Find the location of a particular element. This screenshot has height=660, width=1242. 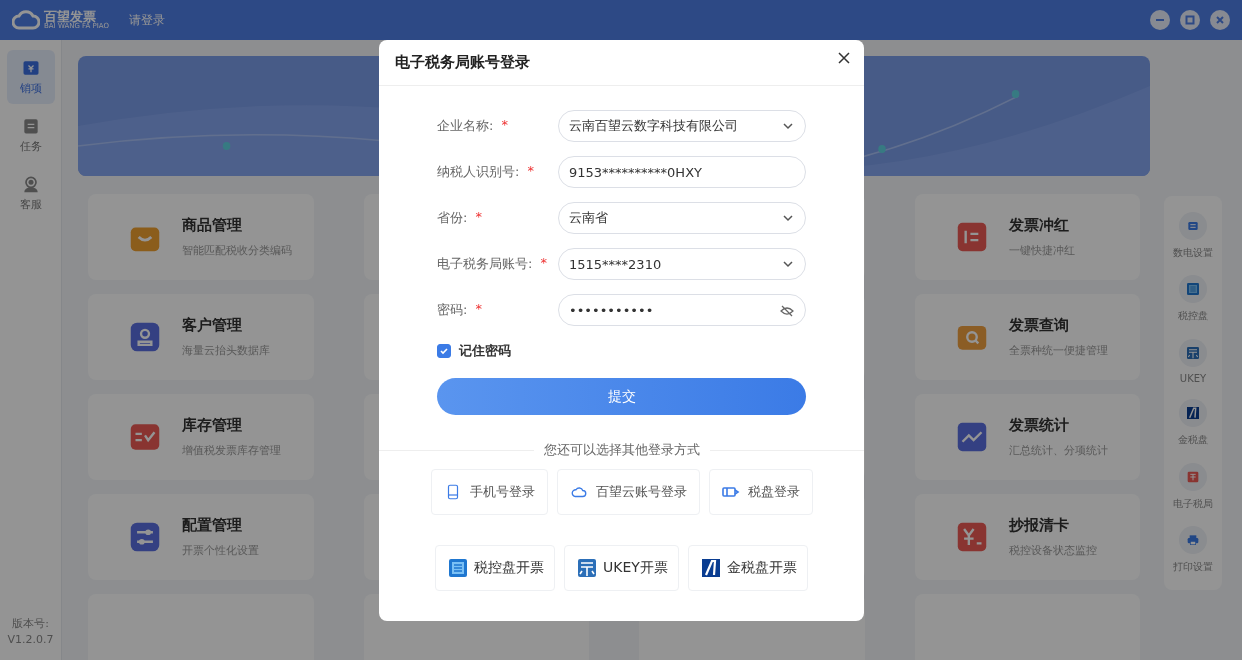

password-field: ••••••••••• is located at coordinates (682, 310).